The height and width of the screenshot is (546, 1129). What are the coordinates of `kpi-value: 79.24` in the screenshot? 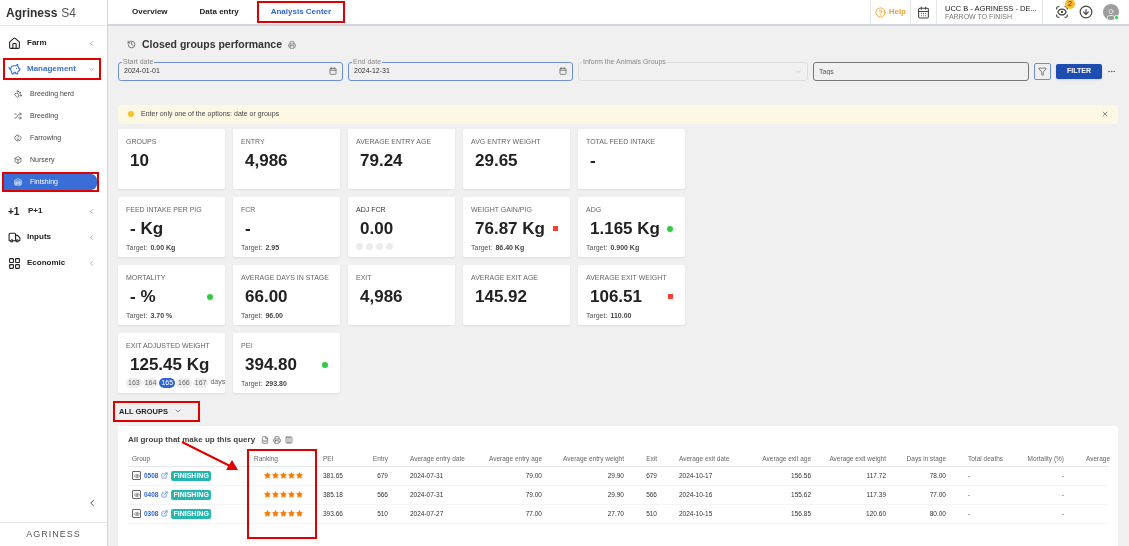 It's located at (382, 161).